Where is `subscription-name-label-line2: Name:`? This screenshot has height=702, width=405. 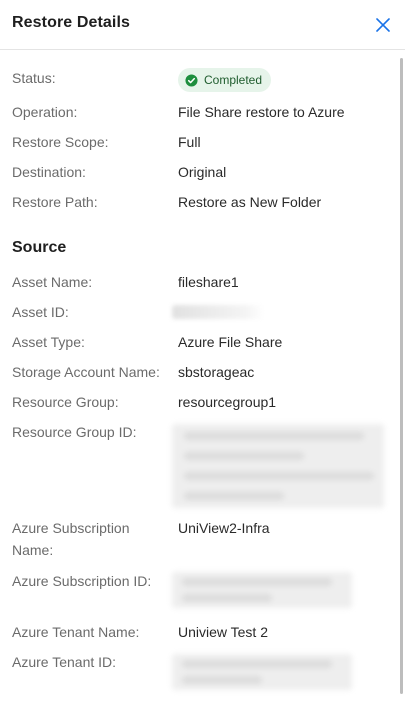
subscription-name-label-line2: Name: is located at coordinates (33, 550).